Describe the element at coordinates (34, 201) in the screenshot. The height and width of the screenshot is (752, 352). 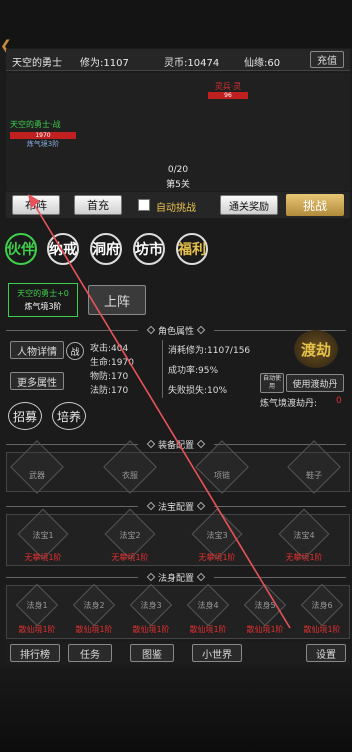
I see `annotation-arrow-head` at that location.